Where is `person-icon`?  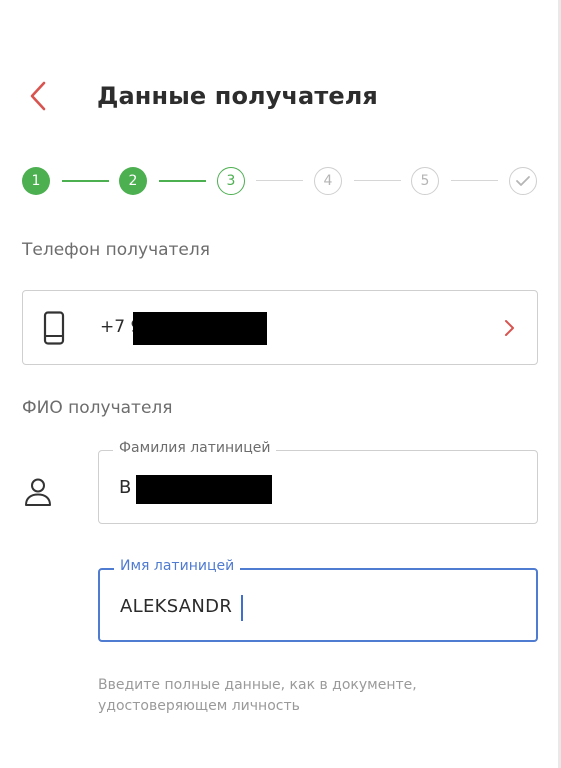
person-icon is located at coordinates (38, 492).